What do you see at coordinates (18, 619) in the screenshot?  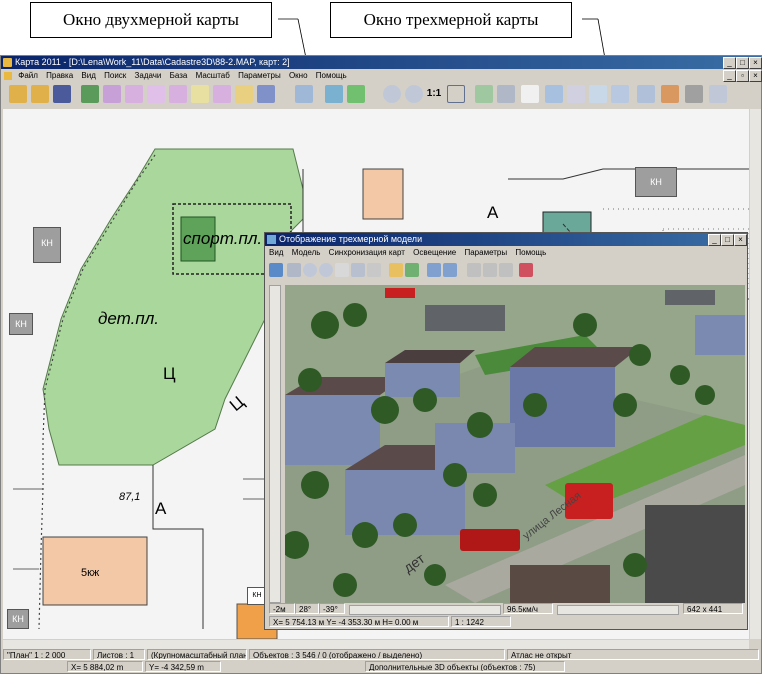 I see `kn-building-5: КН` at bounding box center [18, 619].